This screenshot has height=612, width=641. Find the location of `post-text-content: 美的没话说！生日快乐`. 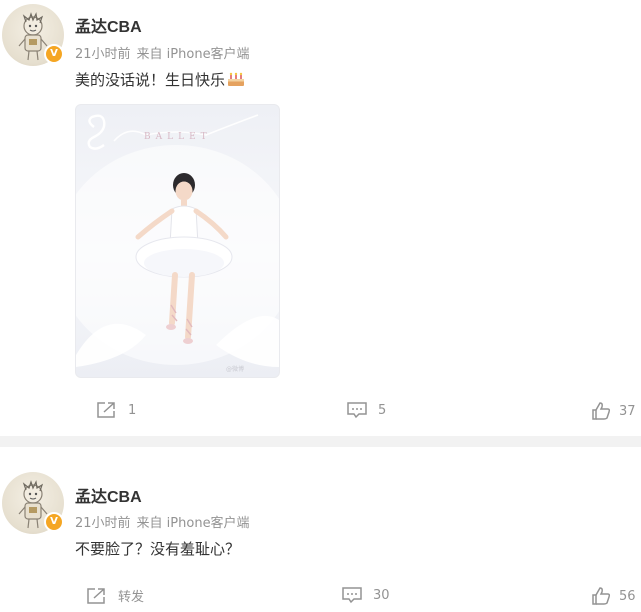

post-text-content: 美的没话说！生日快乐 is located at coordinates (150, 80).